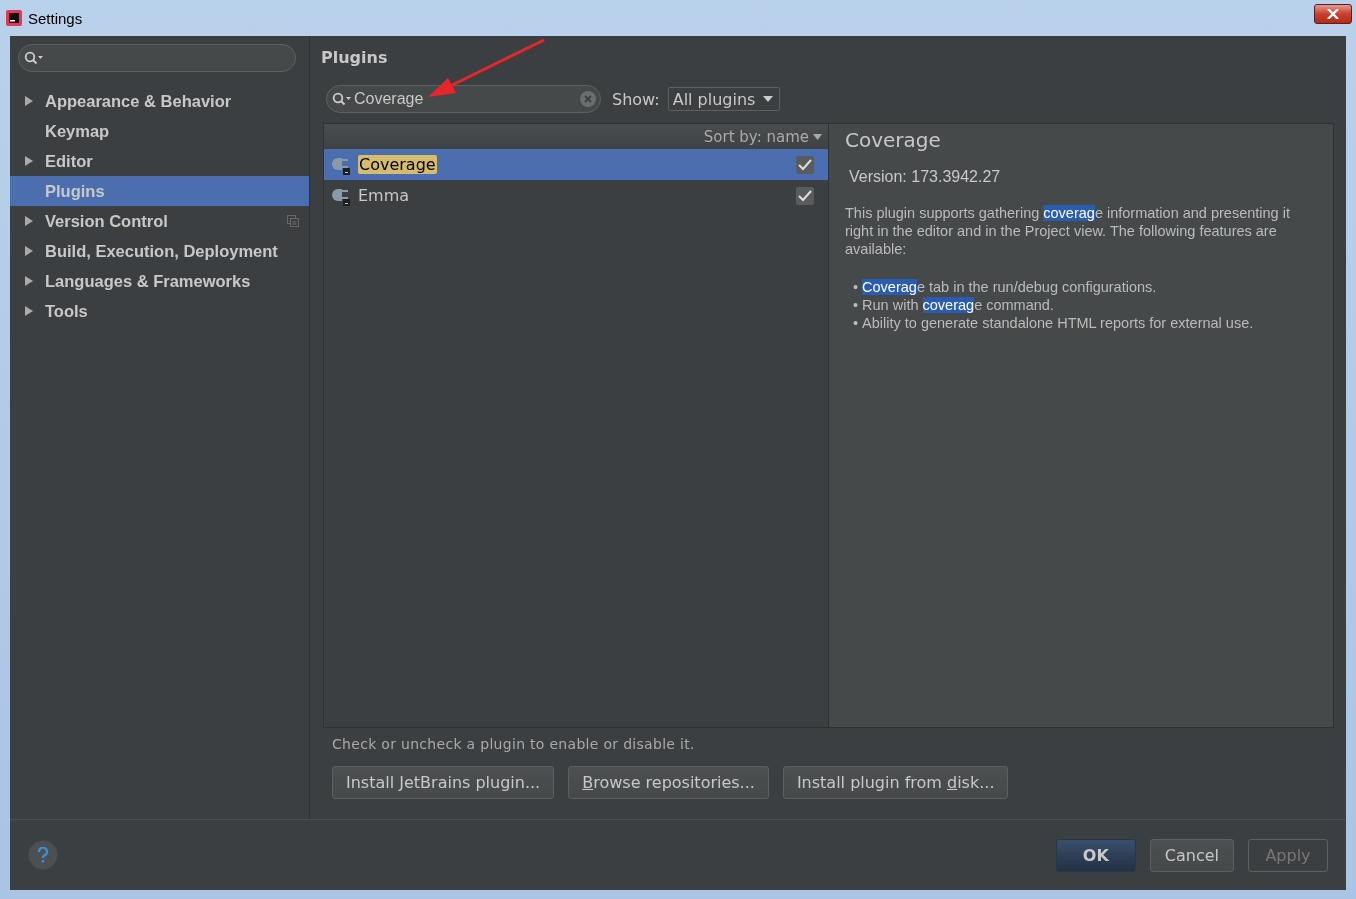 This screenshot has height=899, width=1356. What do you see at coordinates (159, 281) in the screenshot?
I see `sidebar-item: Languages & Frameworks` at bounding box center [159, 281].